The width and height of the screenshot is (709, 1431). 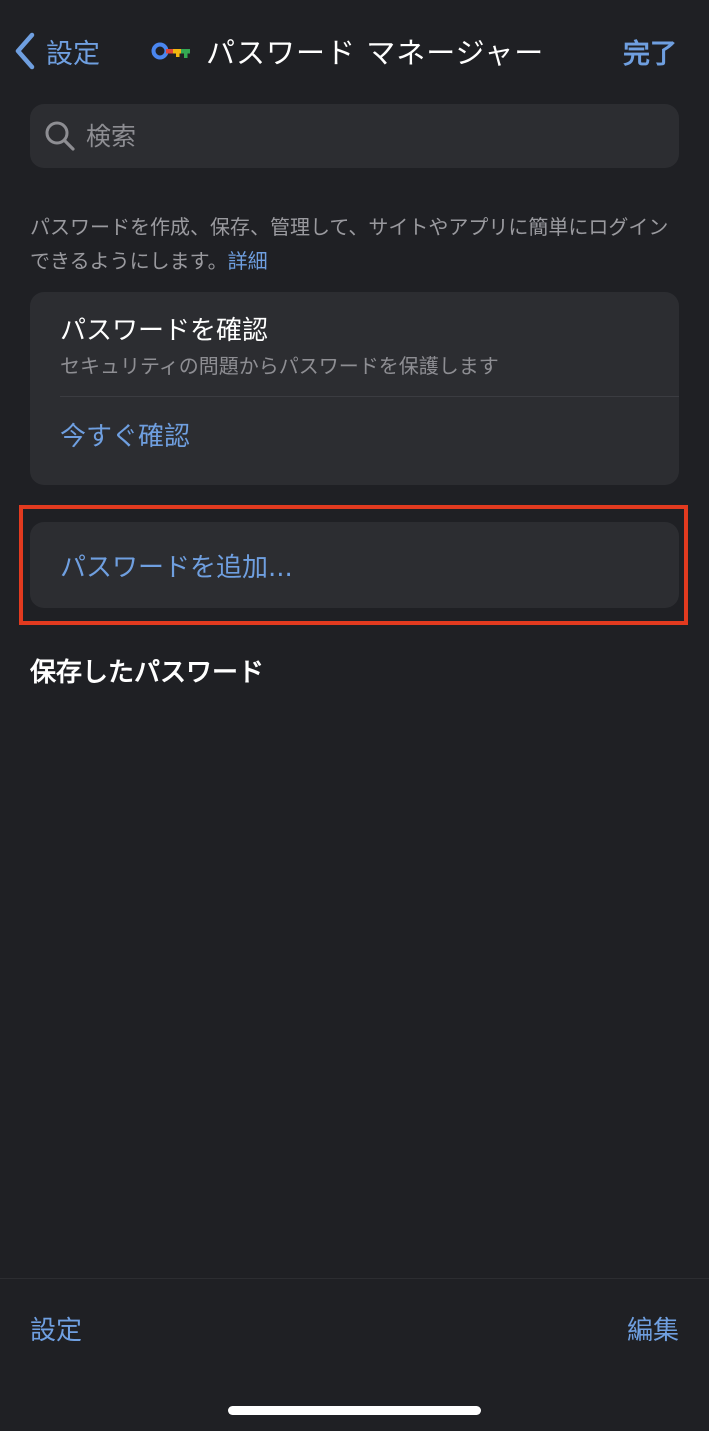 I want to click on search-icon, so click(x=60, y=136).